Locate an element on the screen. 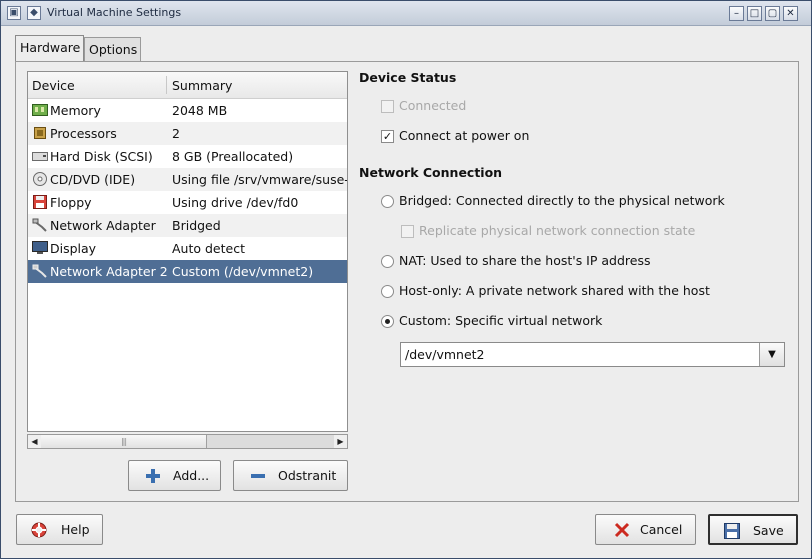  device-row-network-adapter-2: Network Adapter 2 Custom (/dev/vmnet2) is located at coordinates (187, 271).